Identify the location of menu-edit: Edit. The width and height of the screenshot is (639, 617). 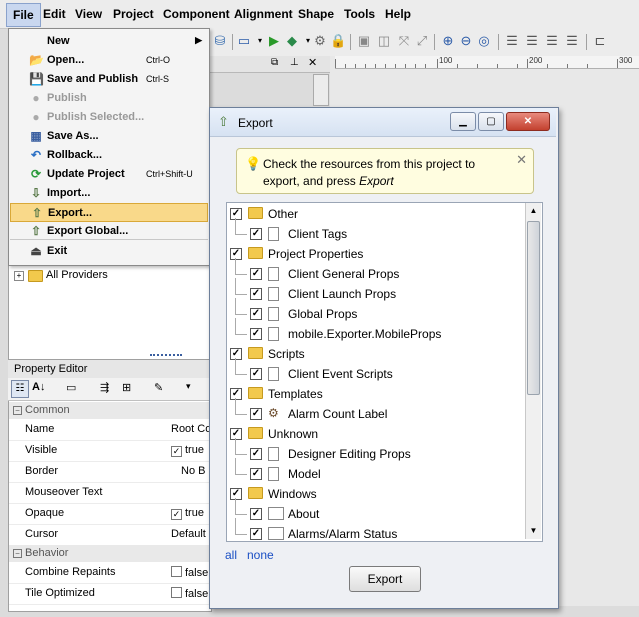
(54, 14).